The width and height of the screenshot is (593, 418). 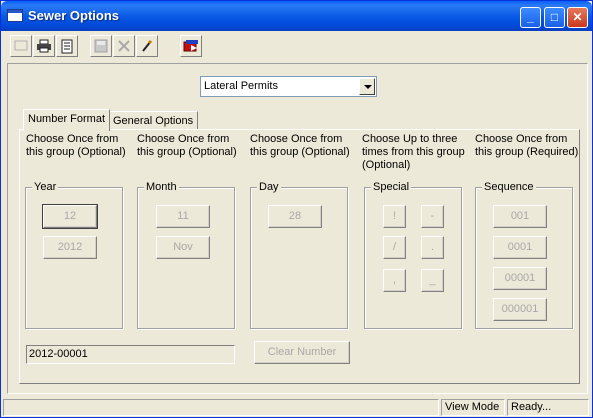 I want to click on special-group: Special, so click(x=413, y=255).